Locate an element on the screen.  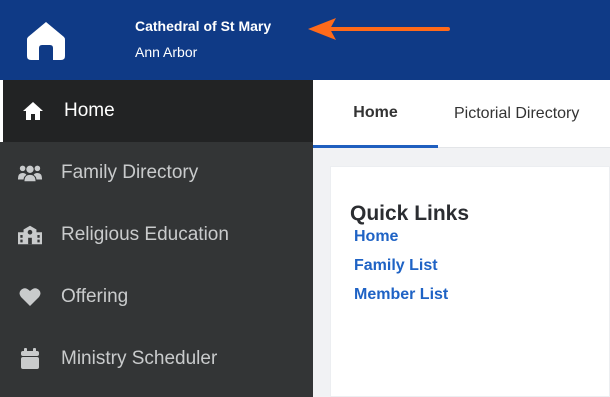
quick-link-home: Home is located at coordinates (376, 237).